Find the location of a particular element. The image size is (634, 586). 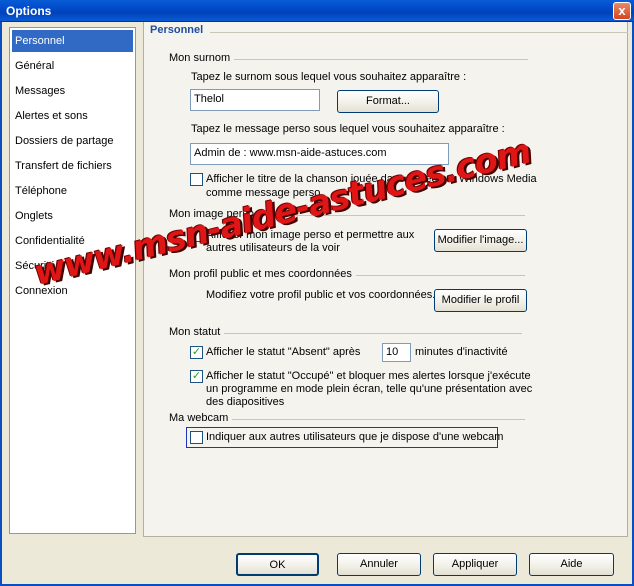

song-checkbox is located at coordinates (196, 179).